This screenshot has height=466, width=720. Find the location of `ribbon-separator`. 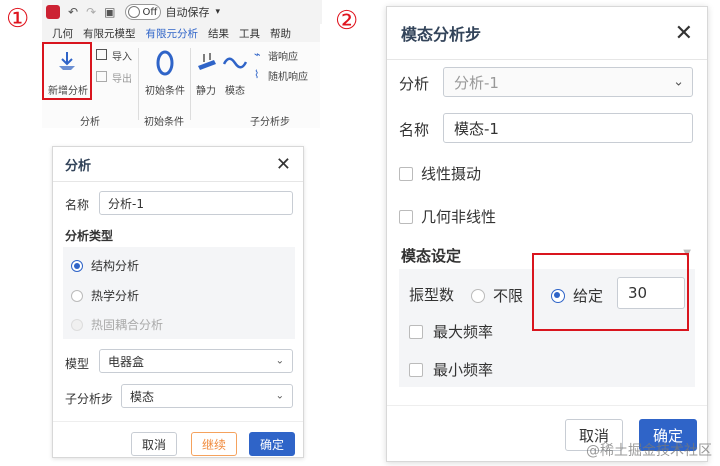

ribbon-separator is located at coordinates (190, 84).